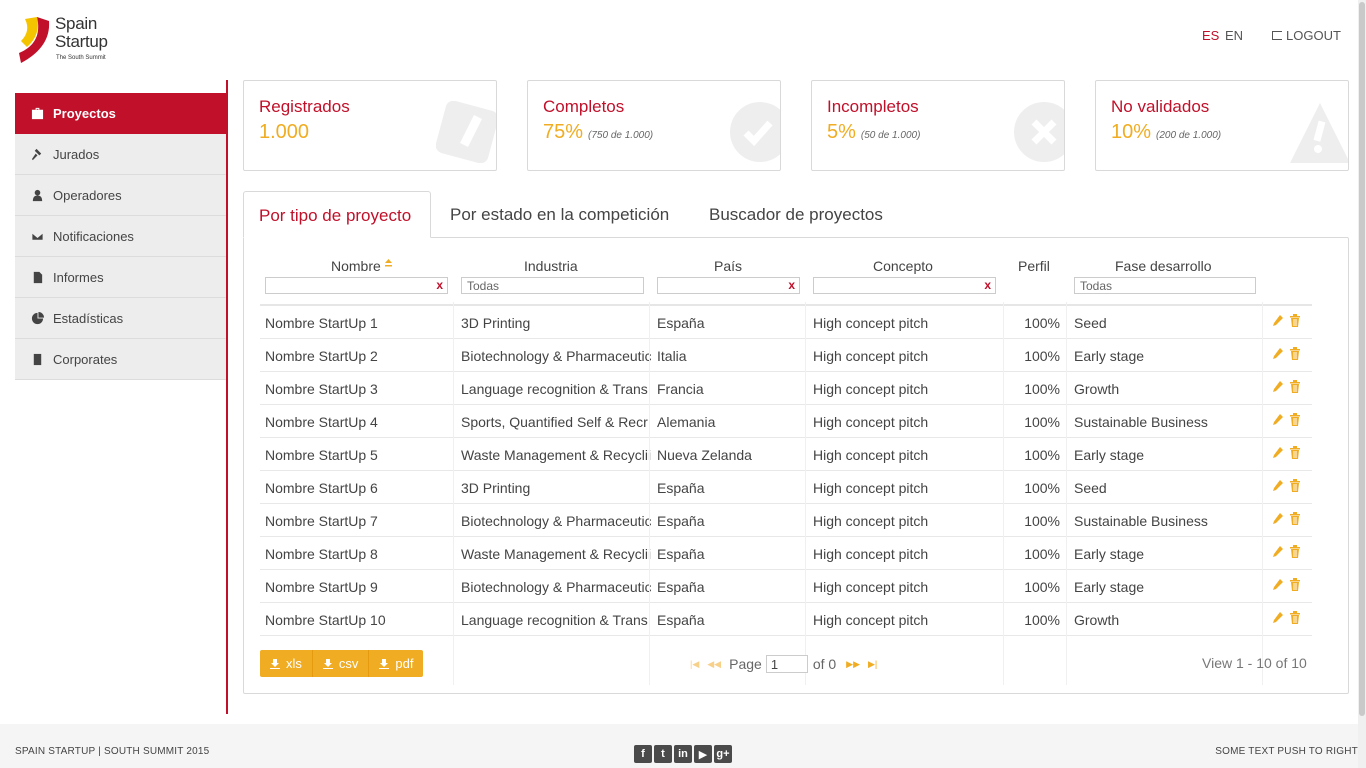 This screenshot has width=1366, height=768. What do you see at coordinates (683, 754) in the screenshot?
I see `linkedin-icon: in` at bounding box center [683, 754].